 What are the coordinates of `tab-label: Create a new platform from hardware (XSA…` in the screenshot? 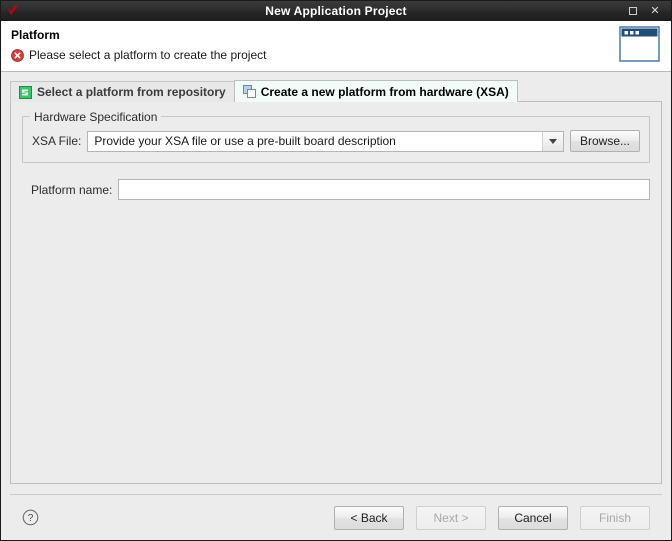 It's located at (384, 91).